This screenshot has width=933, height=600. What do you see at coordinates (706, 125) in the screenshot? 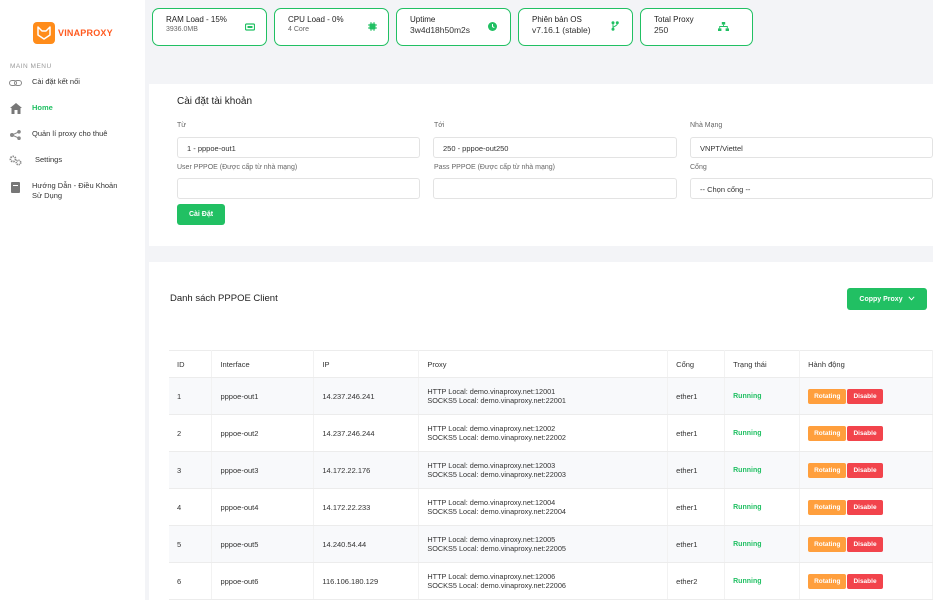
I see `isp-label: Nhà Mạng` at bounding box center [706, 125].